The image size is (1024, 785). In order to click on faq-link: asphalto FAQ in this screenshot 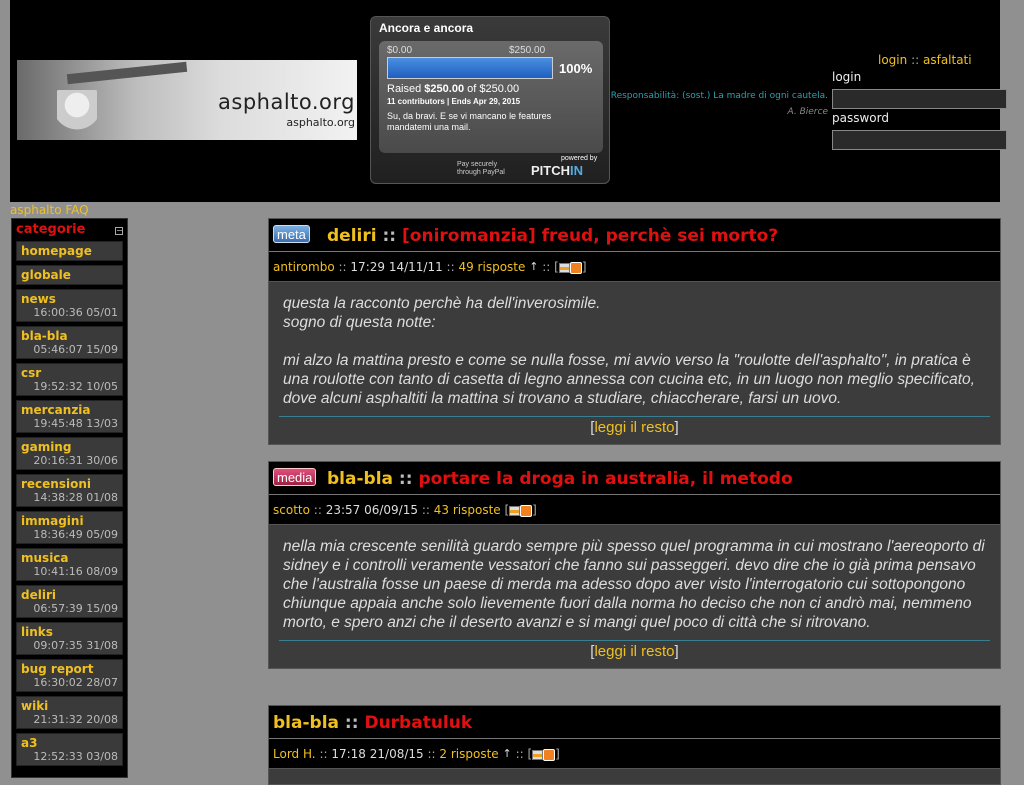, I will do `click(49, 210)`.